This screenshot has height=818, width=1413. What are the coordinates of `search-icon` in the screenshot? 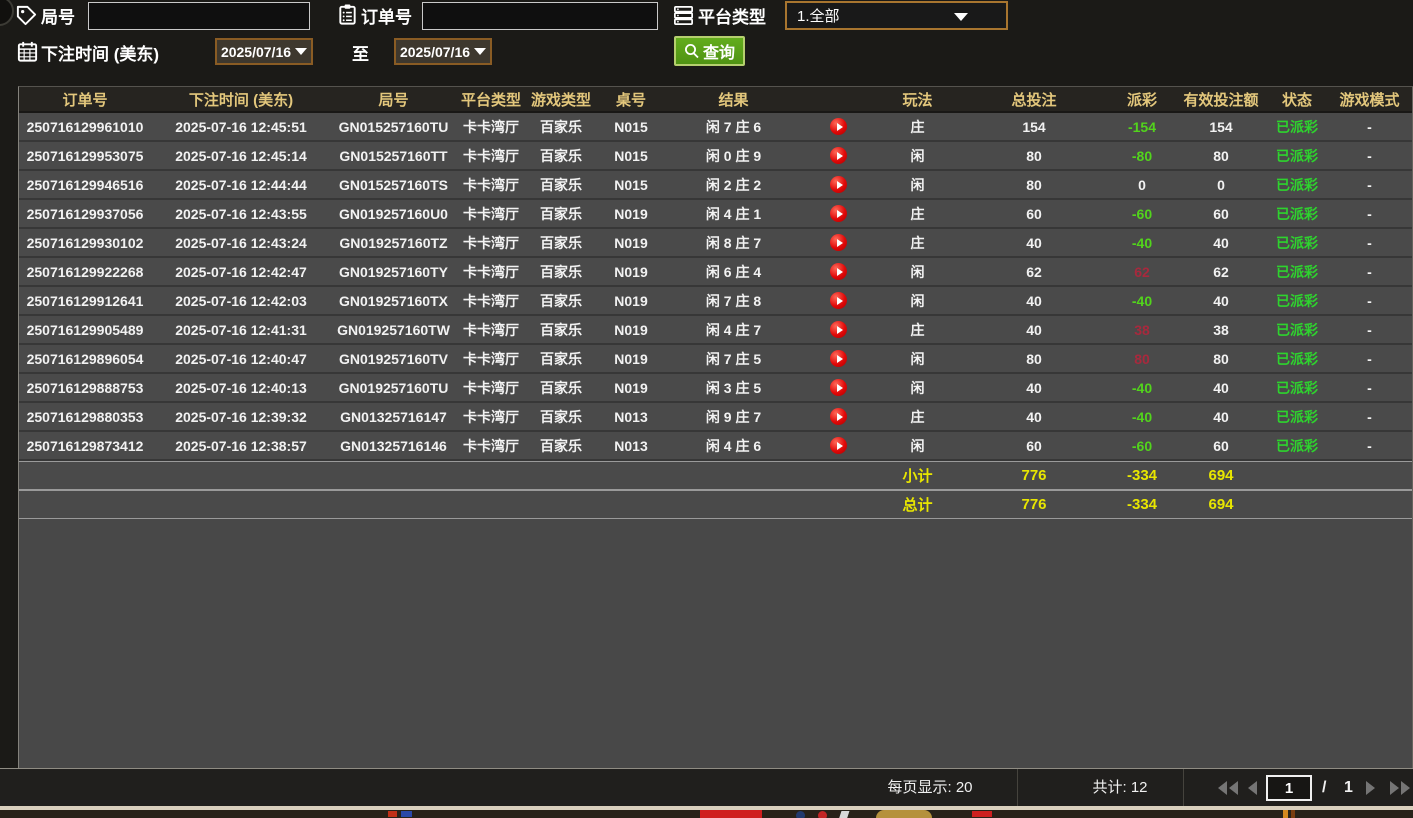 It's located at (692, 51).